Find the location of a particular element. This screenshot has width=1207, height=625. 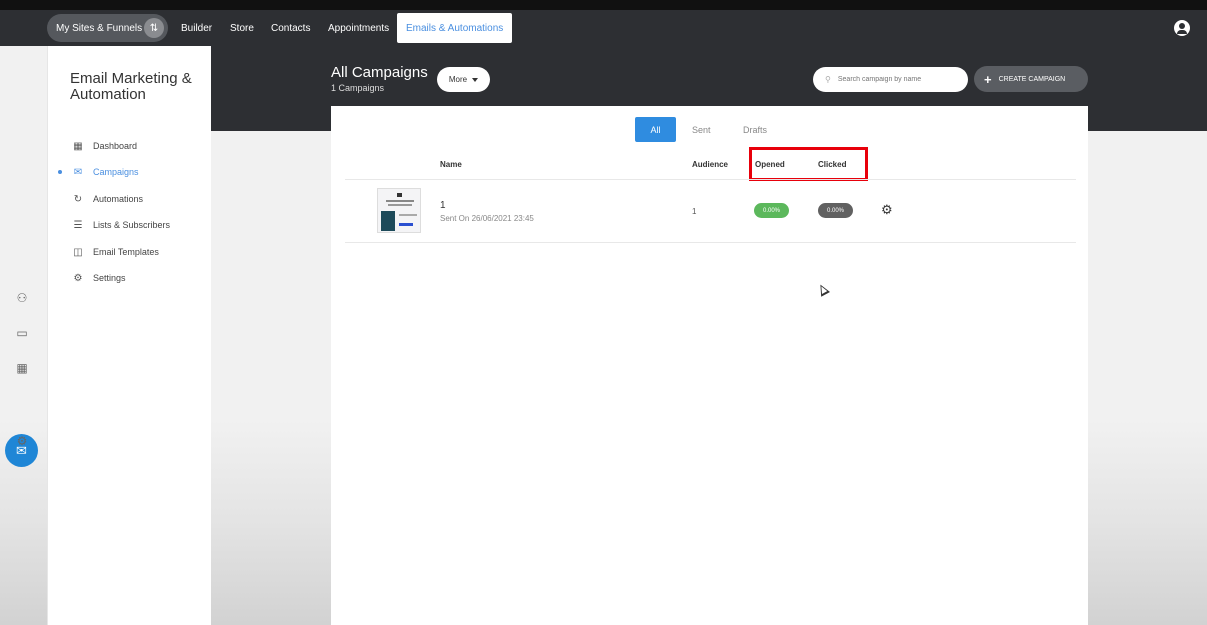

campaign-count: 1 Campaigns is located at coordinates (358, 88).